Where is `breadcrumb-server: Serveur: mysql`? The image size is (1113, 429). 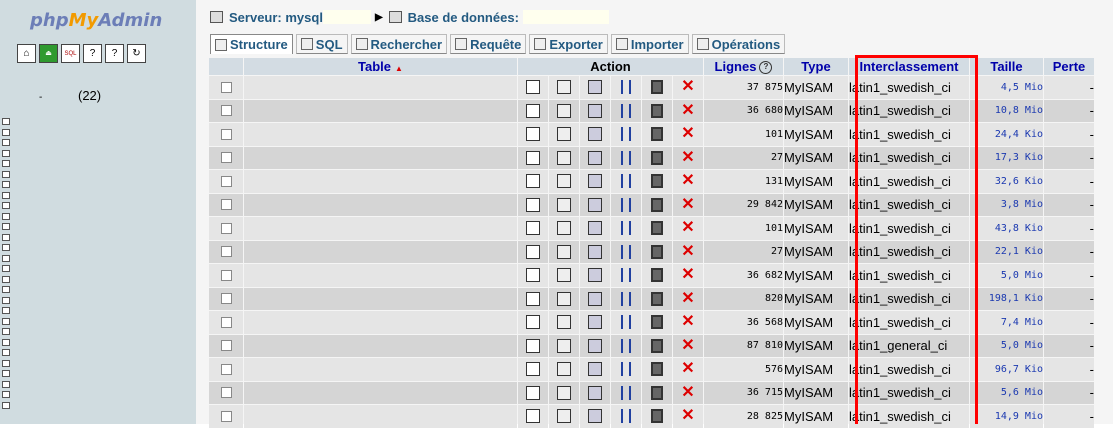
breadcrumb-server: Serveur: mysql is located at coordinates (276, 17).